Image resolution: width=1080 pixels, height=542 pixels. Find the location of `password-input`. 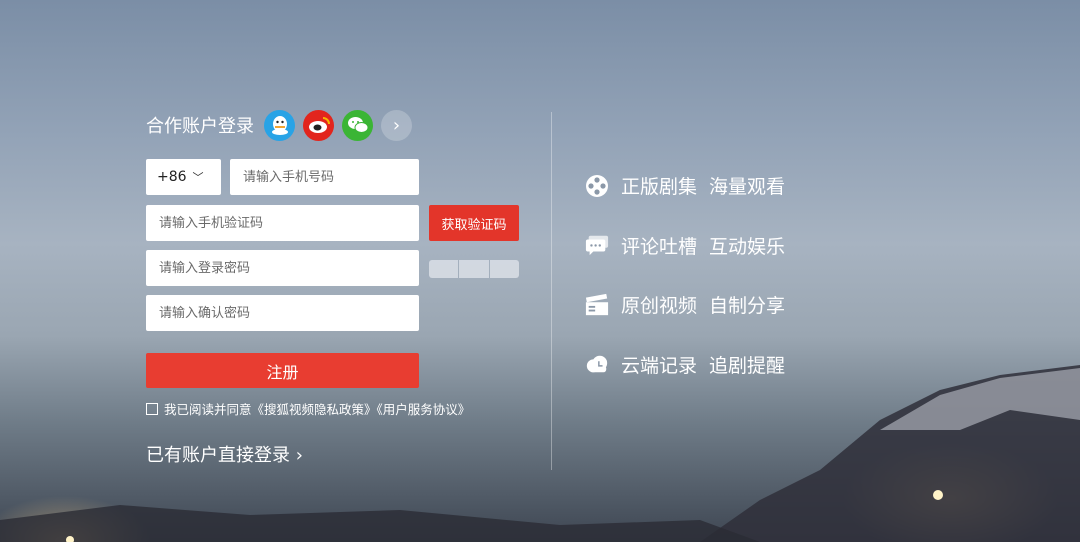

password-input is located at coordinates (288, 268).